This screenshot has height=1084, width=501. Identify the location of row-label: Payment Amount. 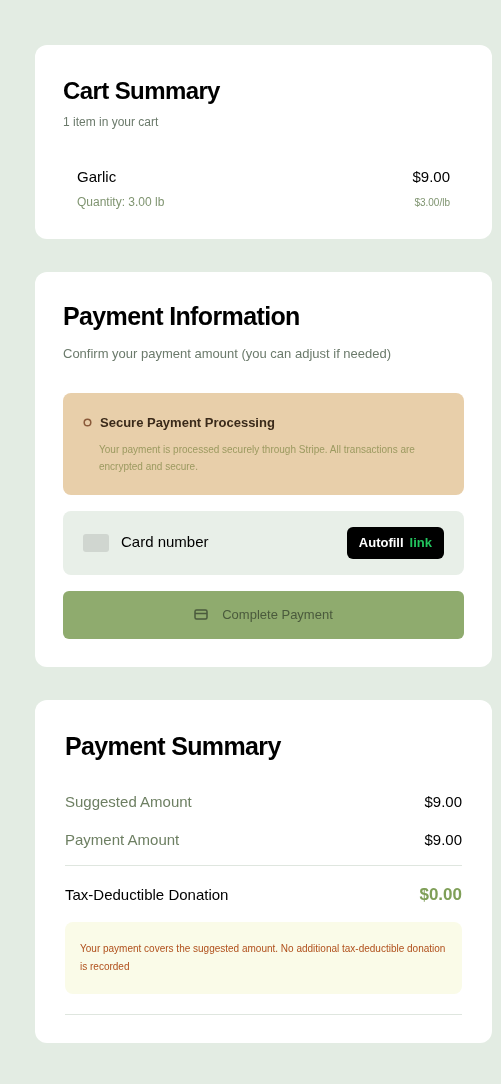
(122, 839).